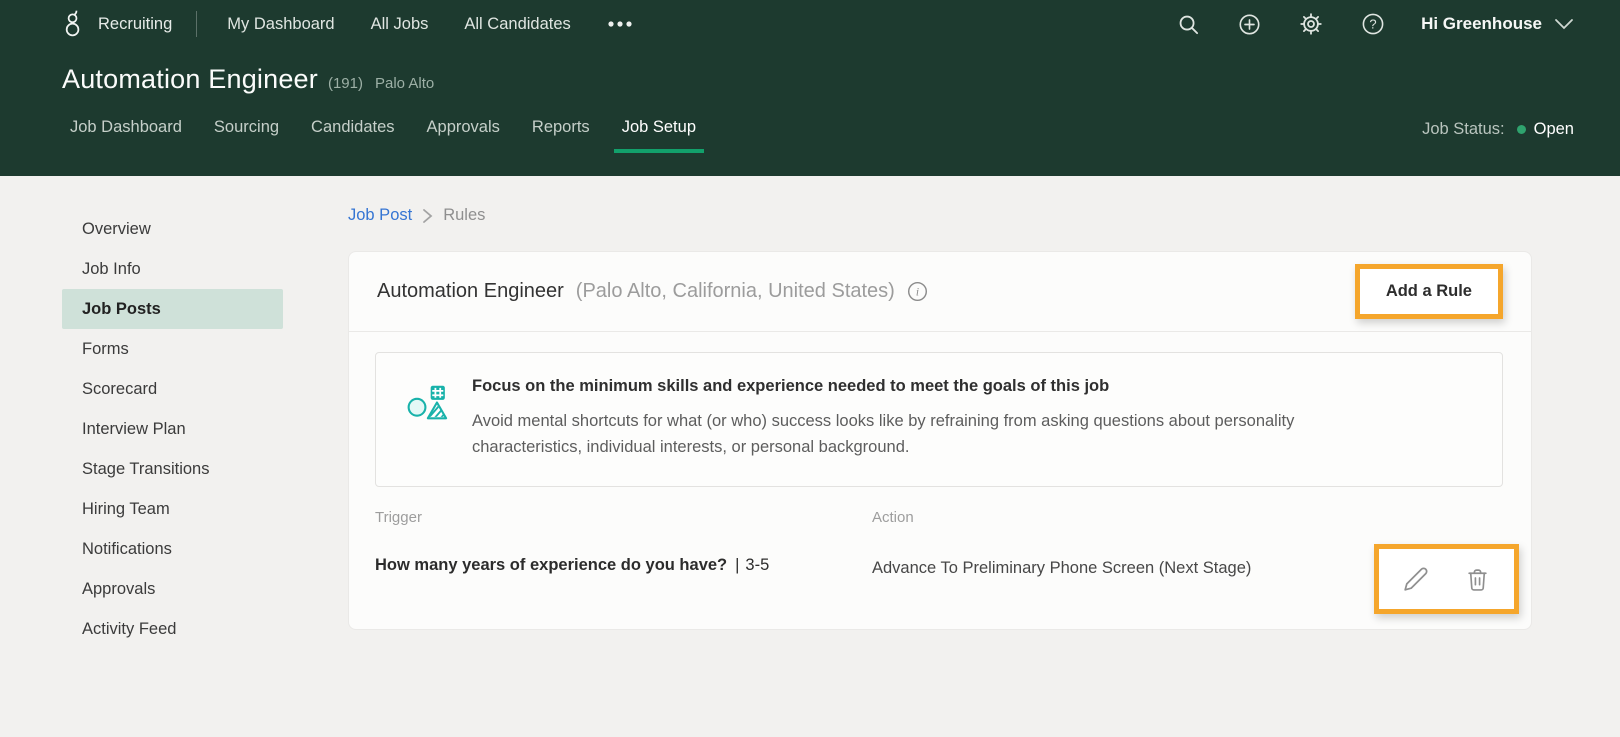 This screenshot has height=737, width=1620. What do you see at coordinates (172, 469) in the screenshot?
I see `sidebar-item-stage-transitions: Stage Transitions` at bounding box center [172, 469].